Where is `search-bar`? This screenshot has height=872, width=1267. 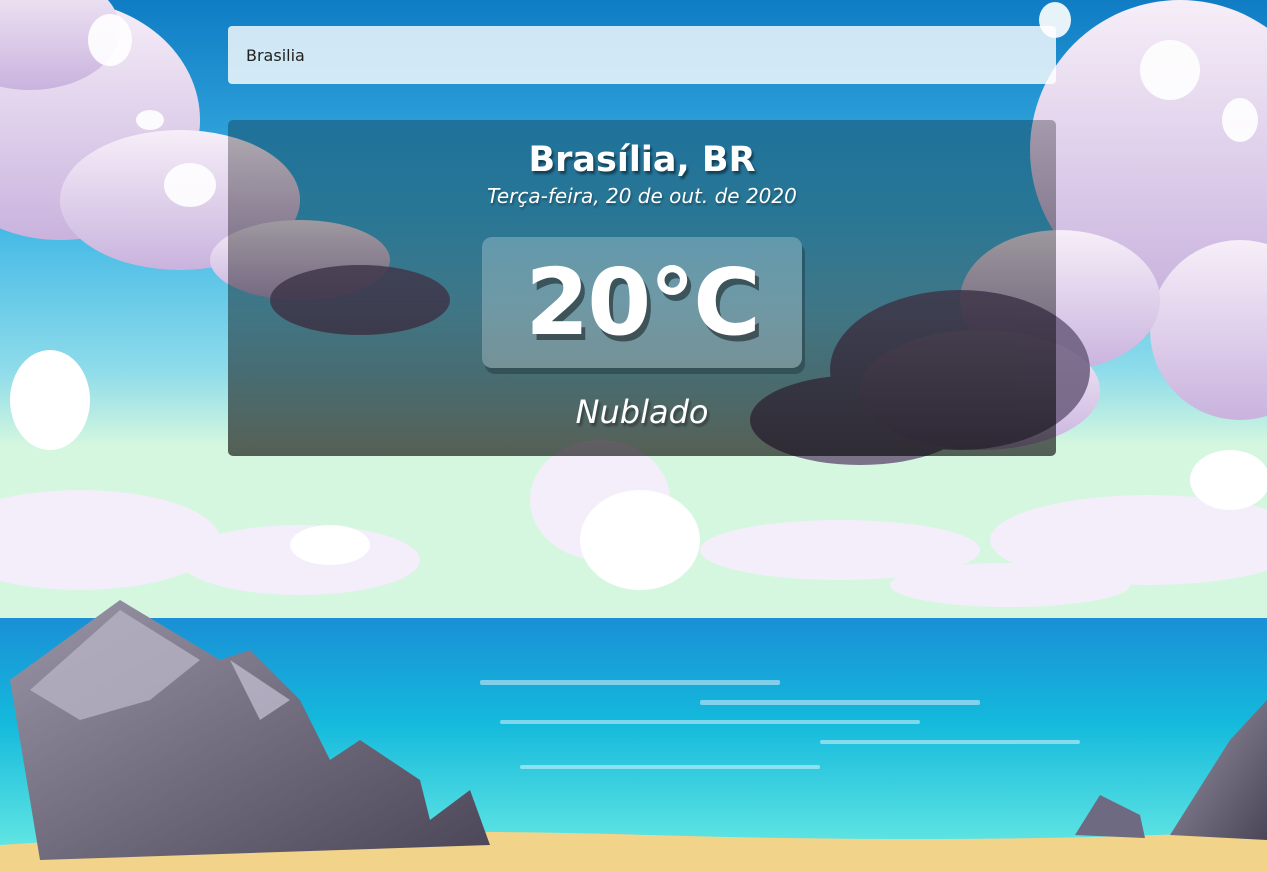 search-bar is located at coordinates (642, 55).